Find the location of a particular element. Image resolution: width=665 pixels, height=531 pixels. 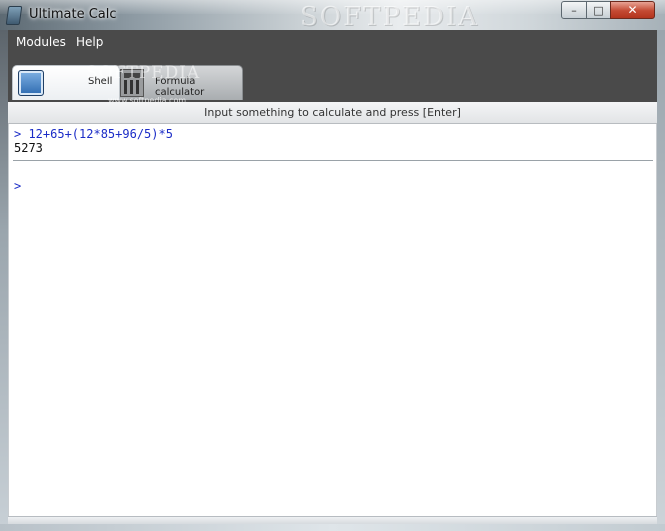

window-title: Ultimate Calc is located at coordinates (73, 14).